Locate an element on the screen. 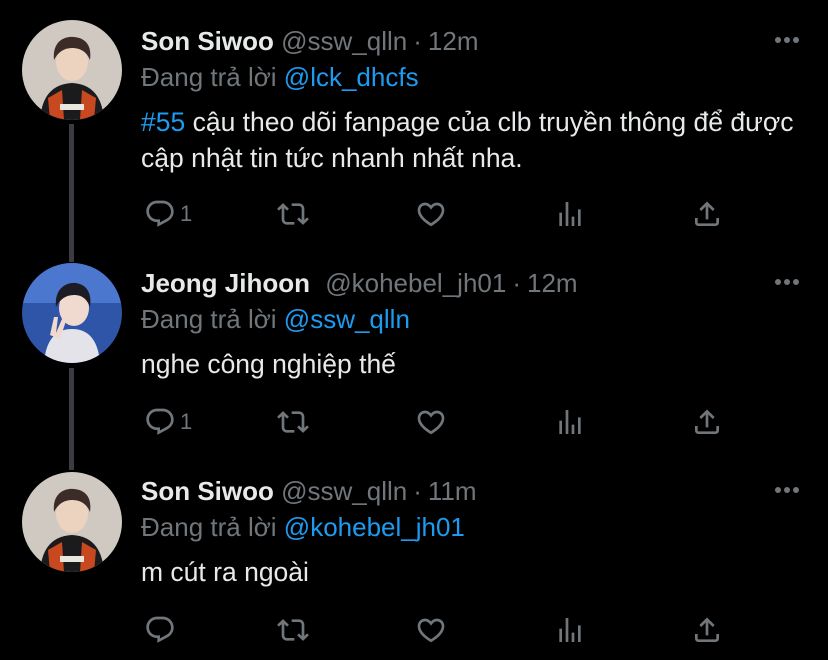 The image size is (828, 660). handle: @kohebel_jh01 is located at coordinates (415, 283).